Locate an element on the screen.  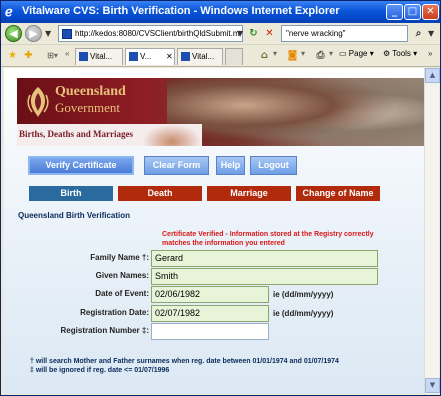
quick-tabs-icon: ⊞▾ is located at coordinates (52, 55).